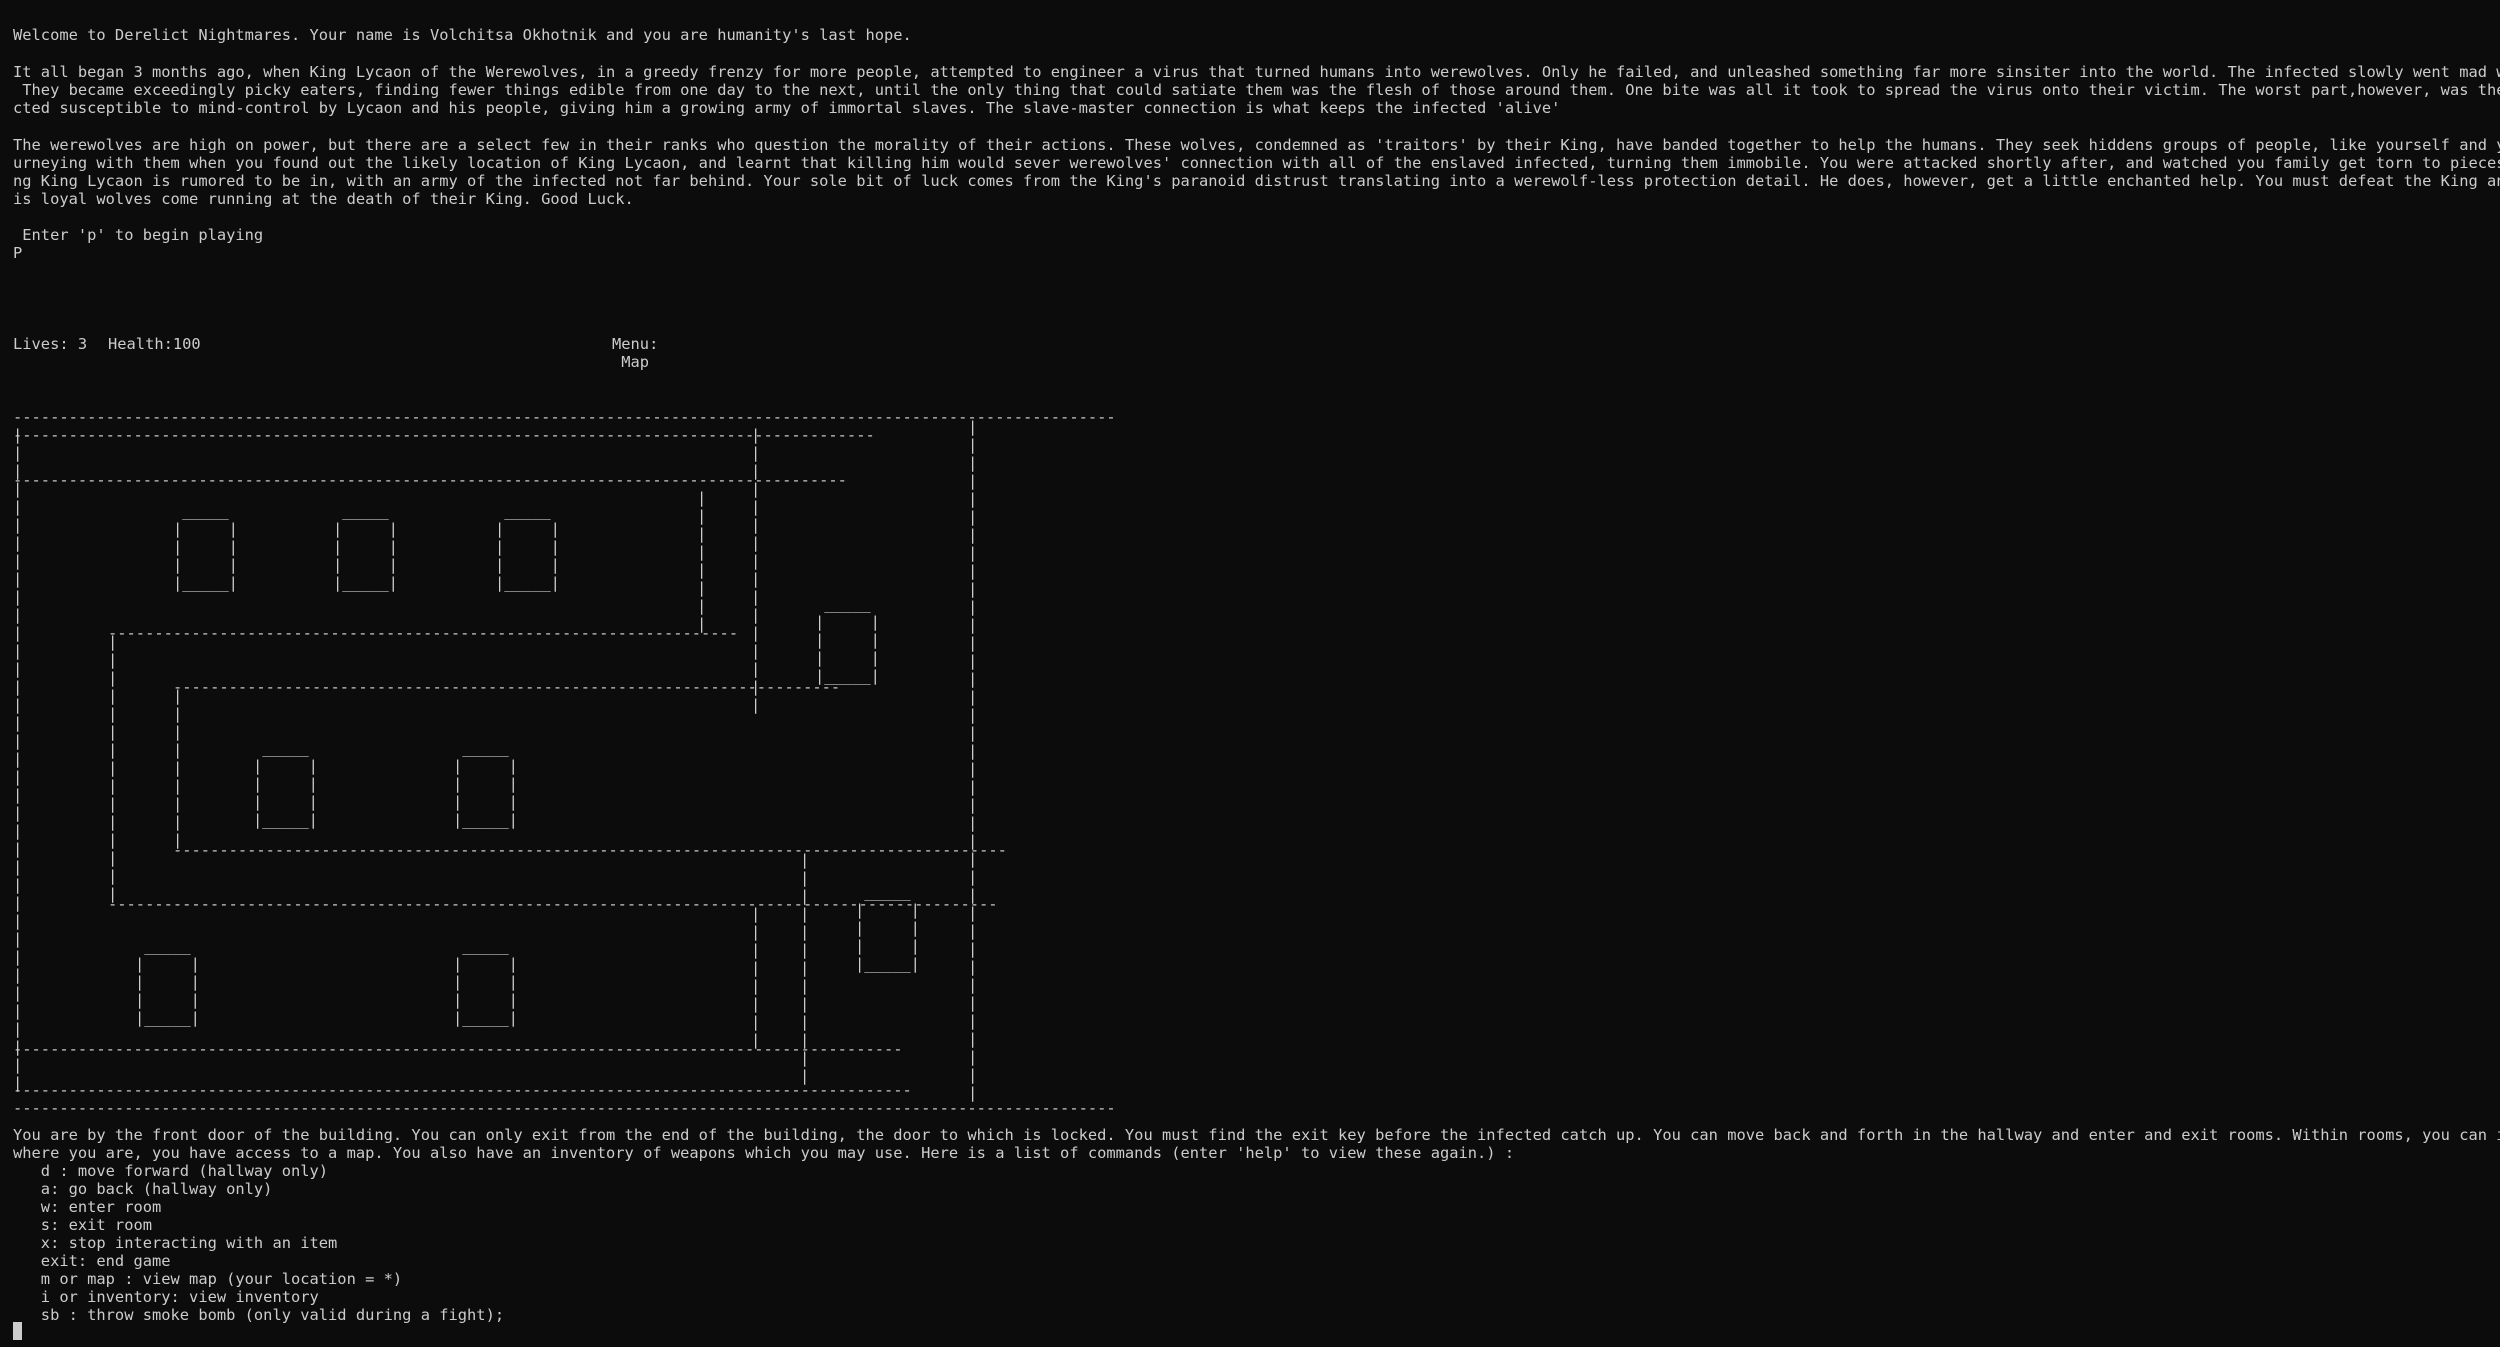  What do you see at coordinates (143, 1189) in the screenshot?
I see `command-item: a: go back (hallway only)` at bounding box center [143, 1189].